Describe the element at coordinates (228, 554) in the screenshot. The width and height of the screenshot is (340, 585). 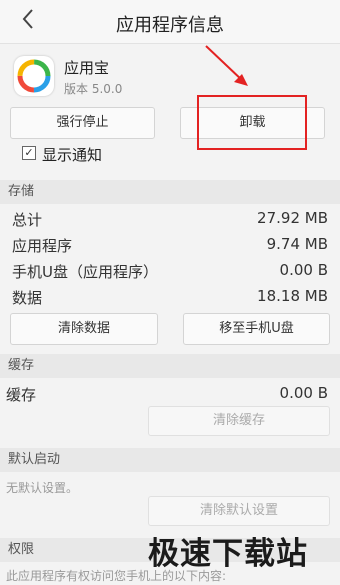
I see `watermark-logo: 极速下载站` at that location.